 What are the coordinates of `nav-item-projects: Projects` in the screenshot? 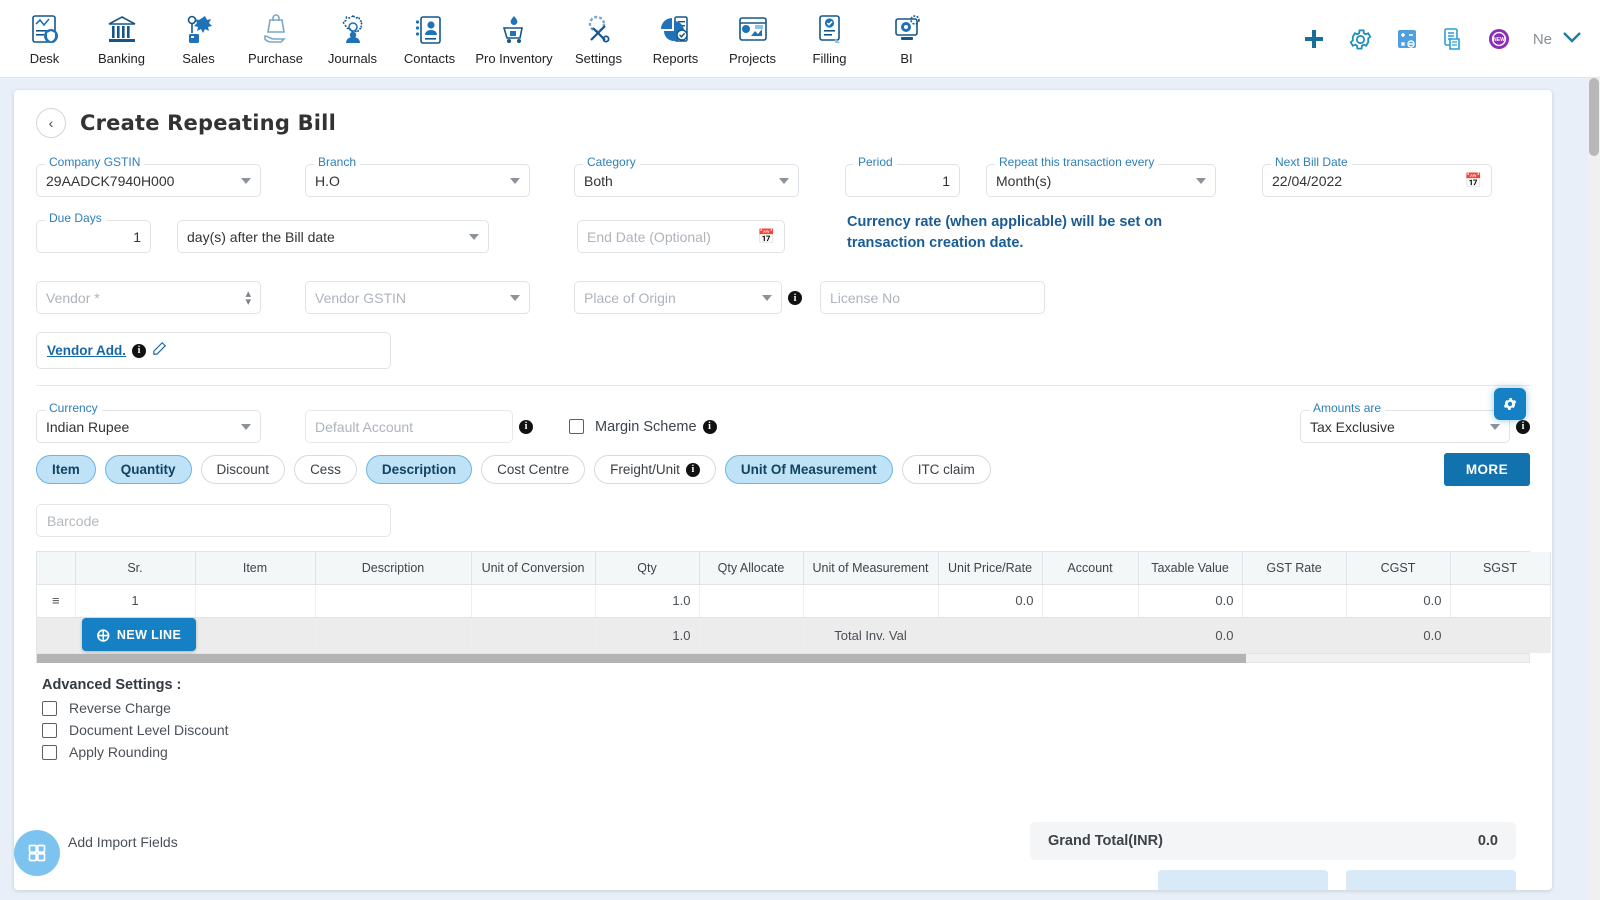 It's located at (752, 35).